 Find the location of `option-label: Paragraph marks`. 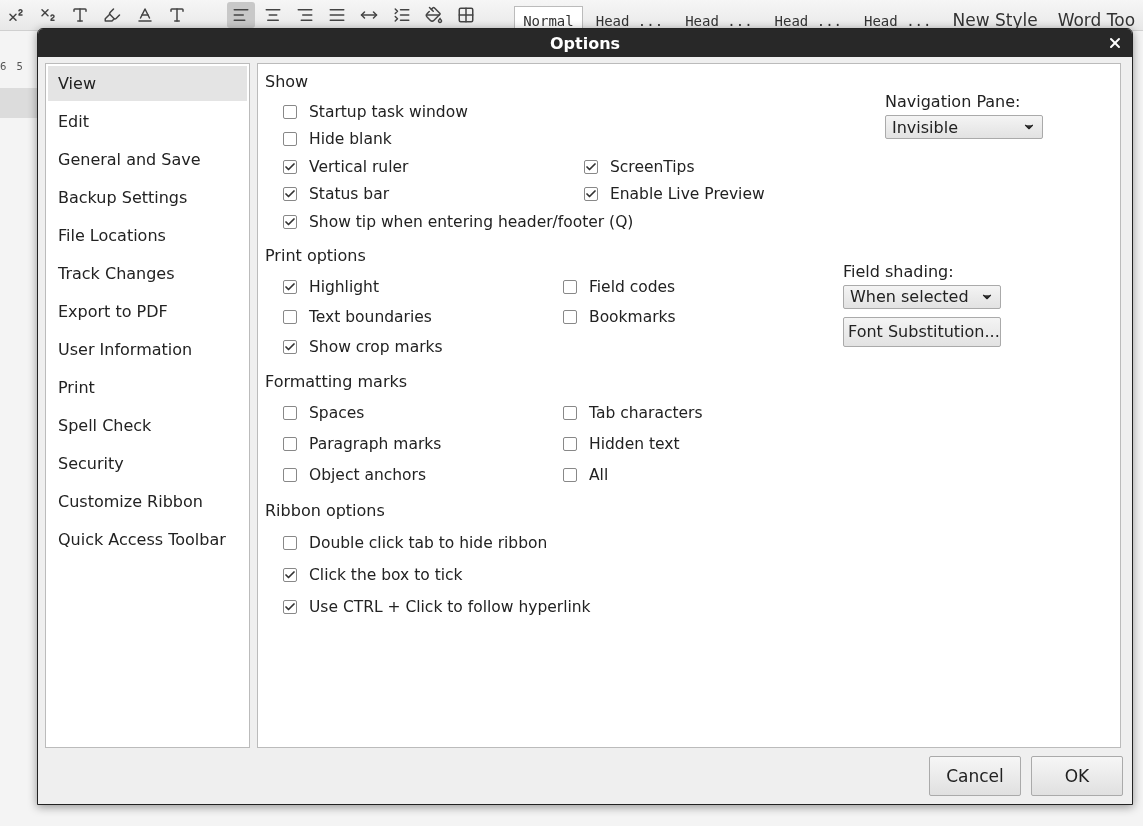

option-label: Paragraph marks is located at coordinates (375, 444).